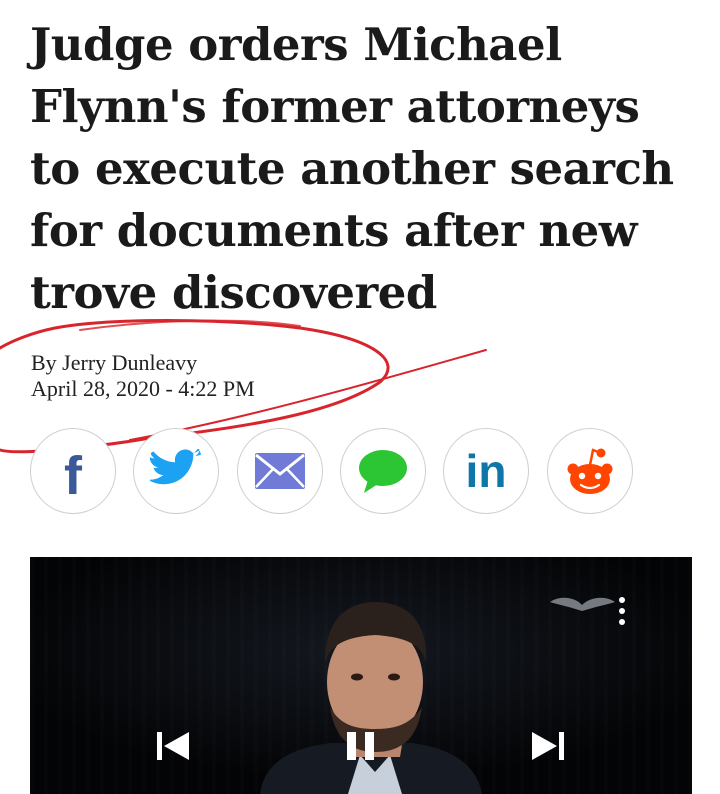 This screenshot has width=720, height=794. Describe the element at coordinates (173, 746) in the screenshot. I see `previous-icon` at that location.